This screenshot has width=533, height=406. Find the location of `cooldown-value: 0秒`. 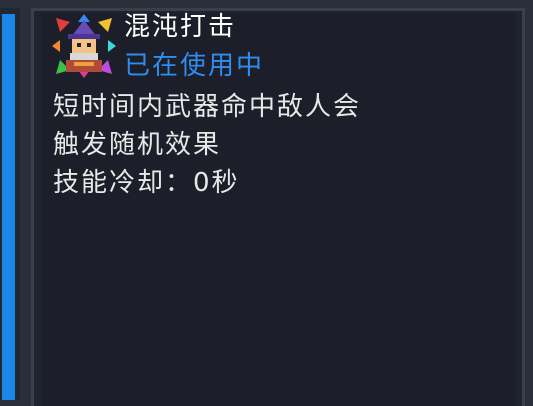

cooldown-value: 0秒 is located at coordinates (216, 183).